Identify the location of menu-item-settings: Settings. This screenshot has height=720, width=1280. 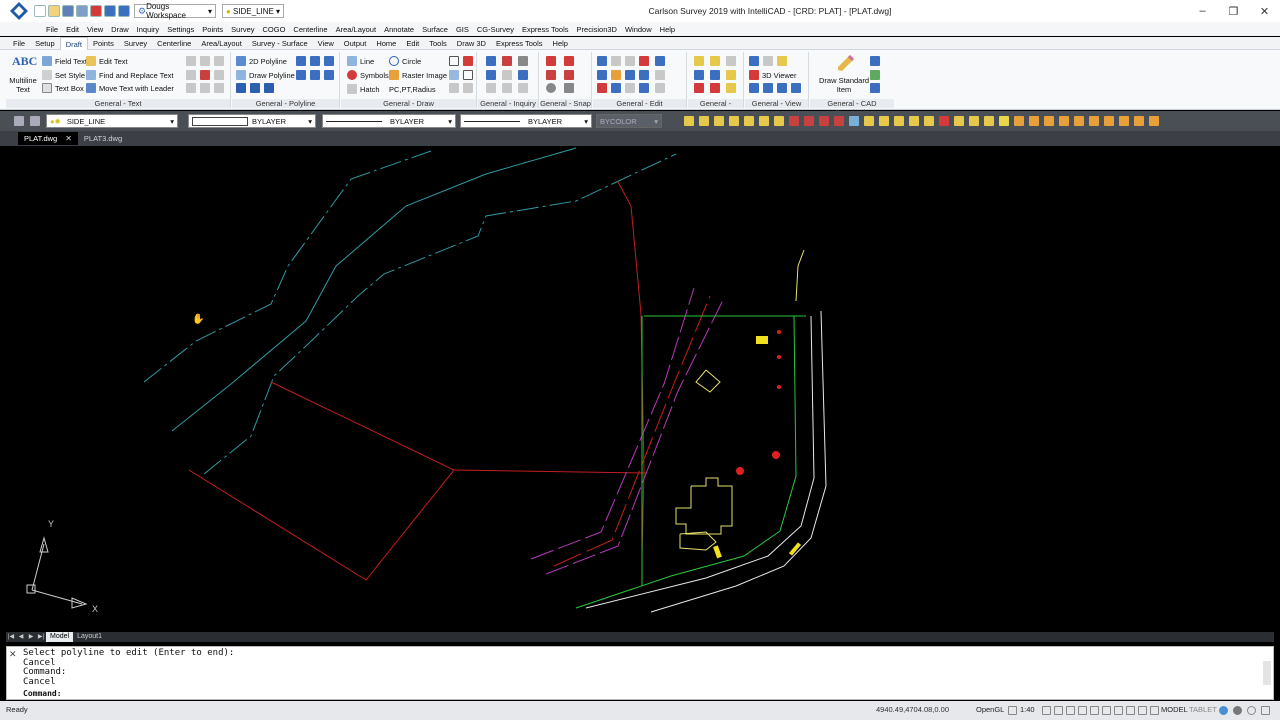
(180, 29).